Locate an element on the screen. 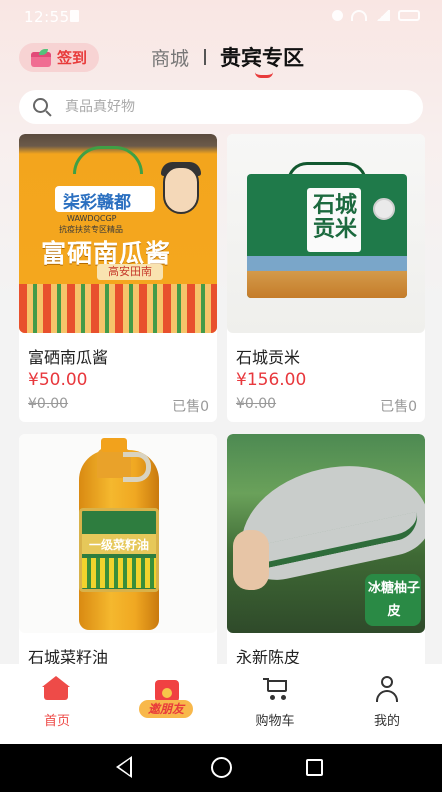  wifi-icon is located at coordinates (359, 15).